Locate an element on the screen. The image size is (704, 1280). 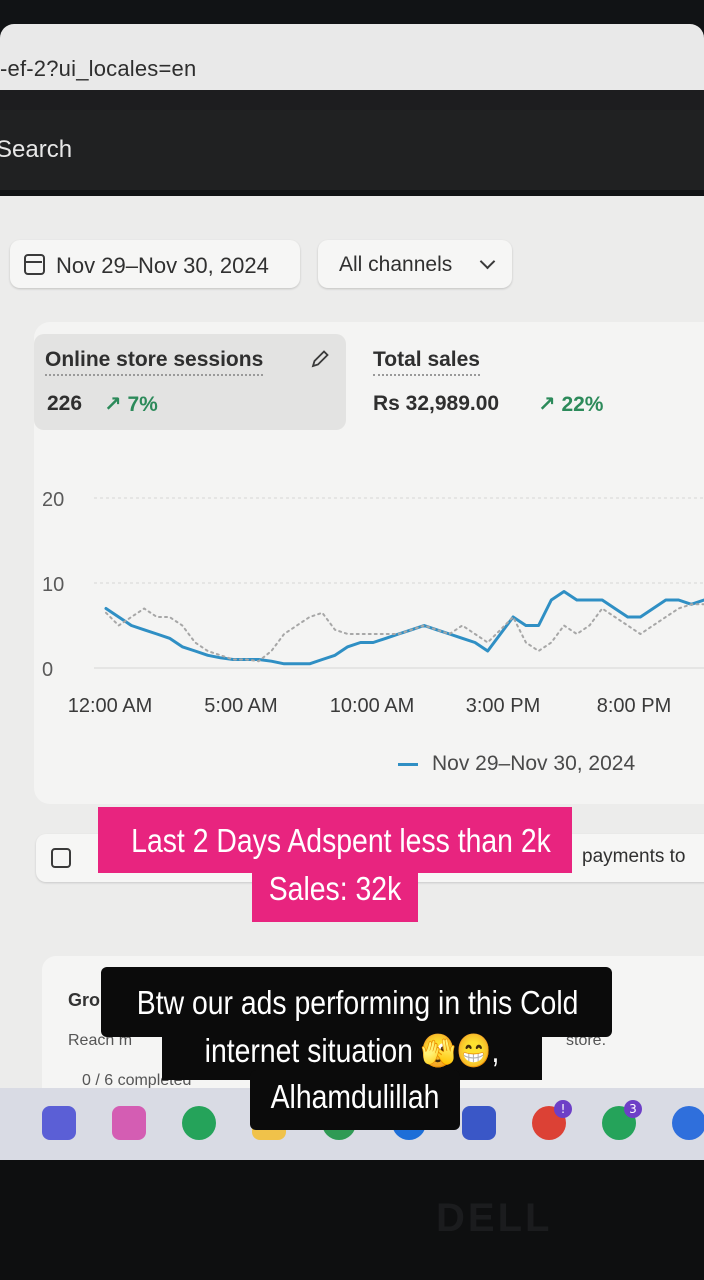
pencil-icon is located at coordinates (320, 359).